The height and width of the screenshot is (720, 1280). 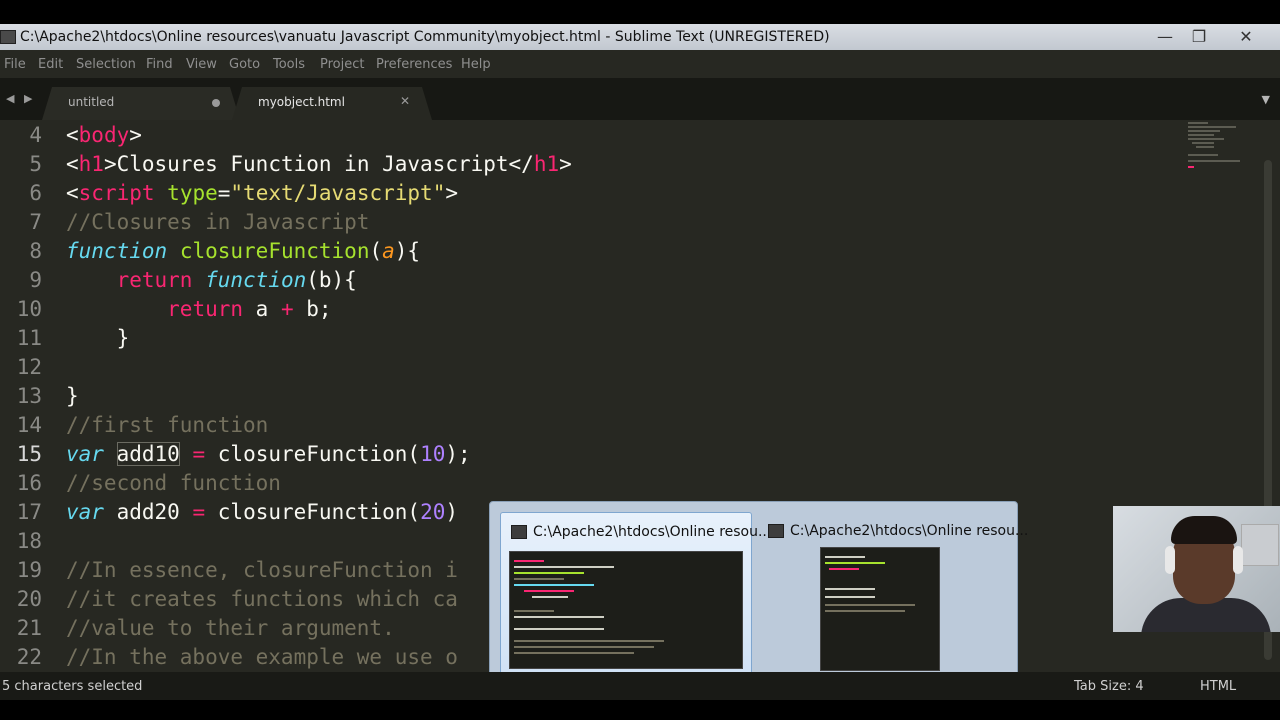 I want to click on tab-bar: ◀ ▶ untitled myobject.html ✕ ▼, so click(x=640, y=99).